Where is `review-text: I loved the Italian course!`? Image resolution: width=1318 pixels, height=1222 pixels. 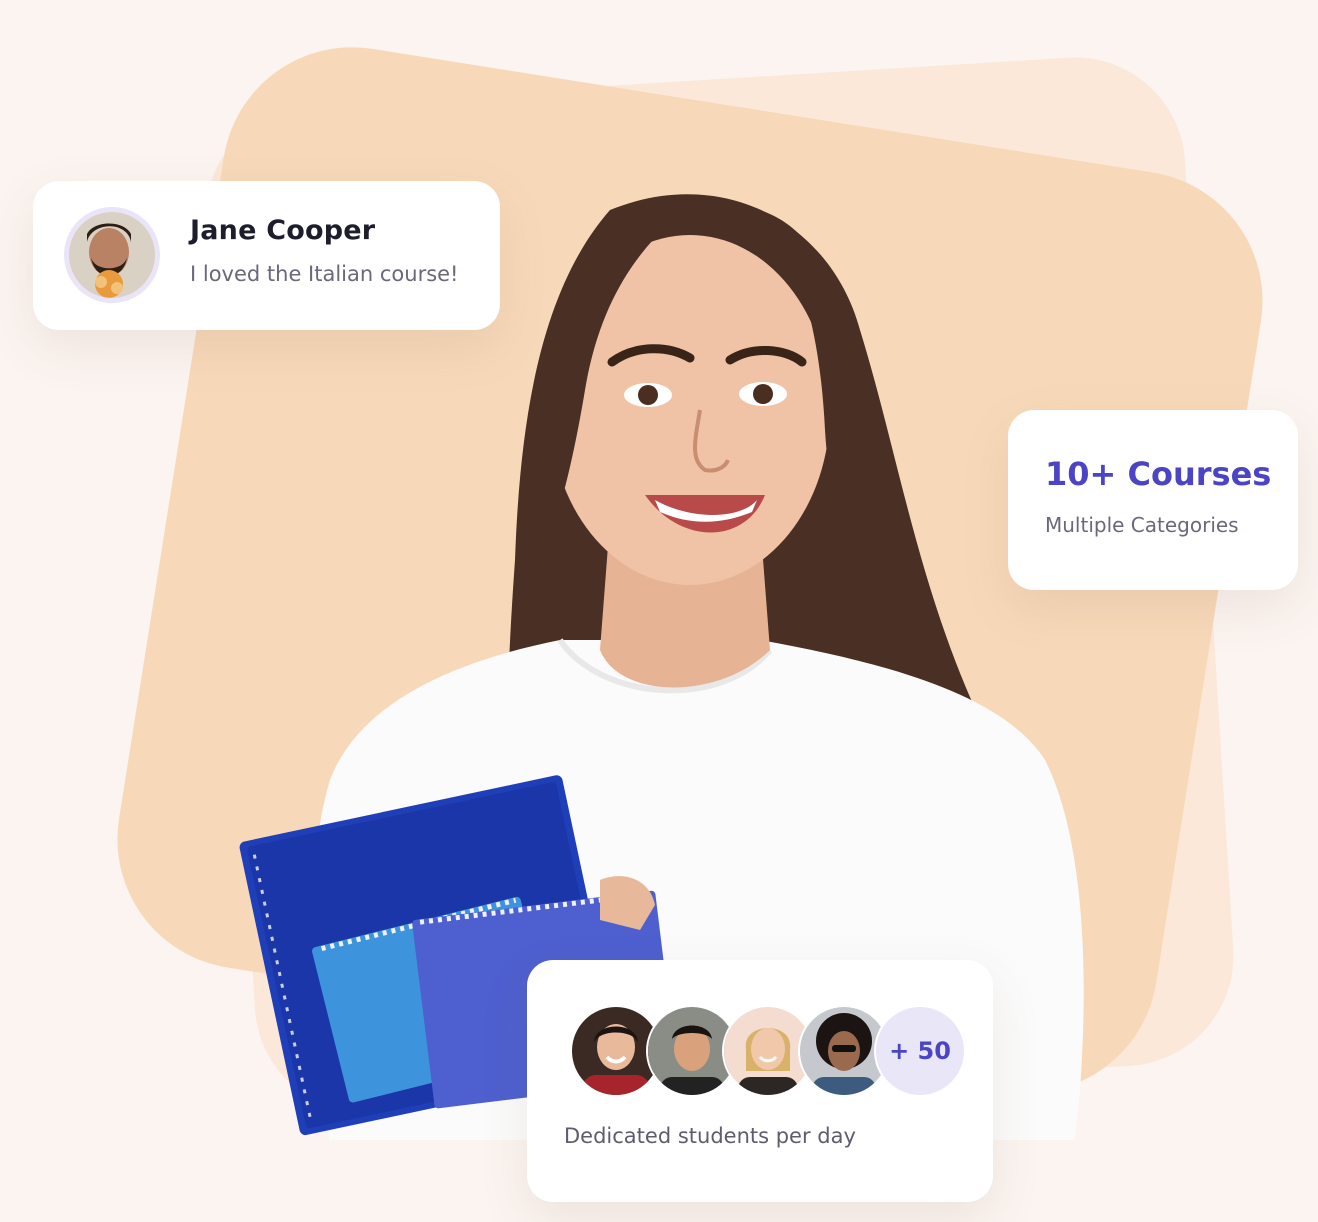 review-text: I loved the Italian course! is located at coordinates (324, 274).